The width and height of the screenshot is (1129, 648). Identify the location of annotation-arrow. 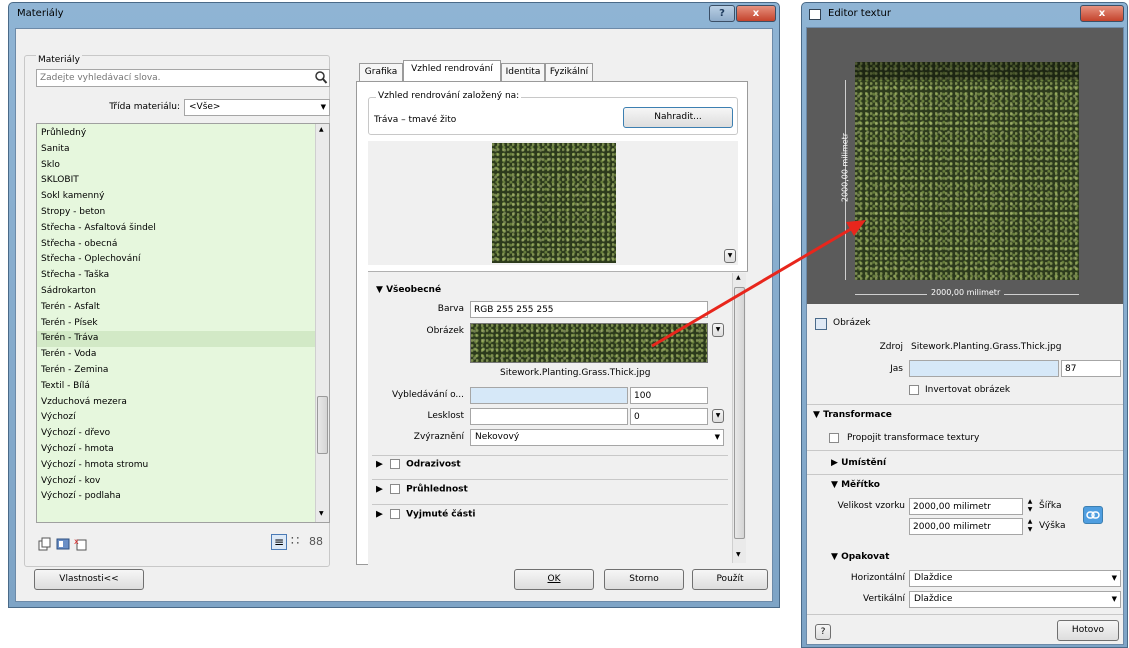
(758, 284).